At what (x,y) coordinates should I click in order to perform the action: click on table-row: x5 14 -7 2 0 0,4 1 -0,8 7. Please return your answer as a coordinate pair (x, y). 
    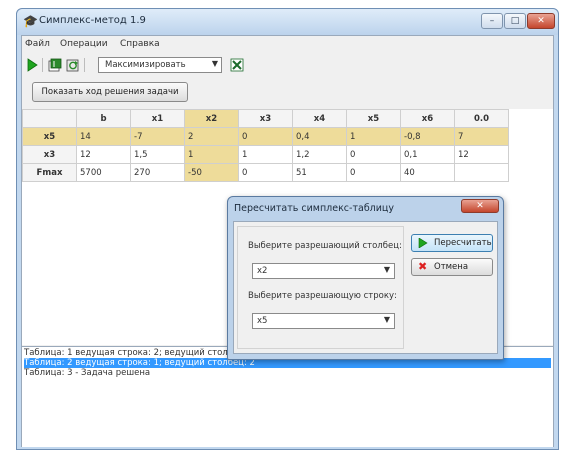
    Looking at the image, I should click on (265, 136).